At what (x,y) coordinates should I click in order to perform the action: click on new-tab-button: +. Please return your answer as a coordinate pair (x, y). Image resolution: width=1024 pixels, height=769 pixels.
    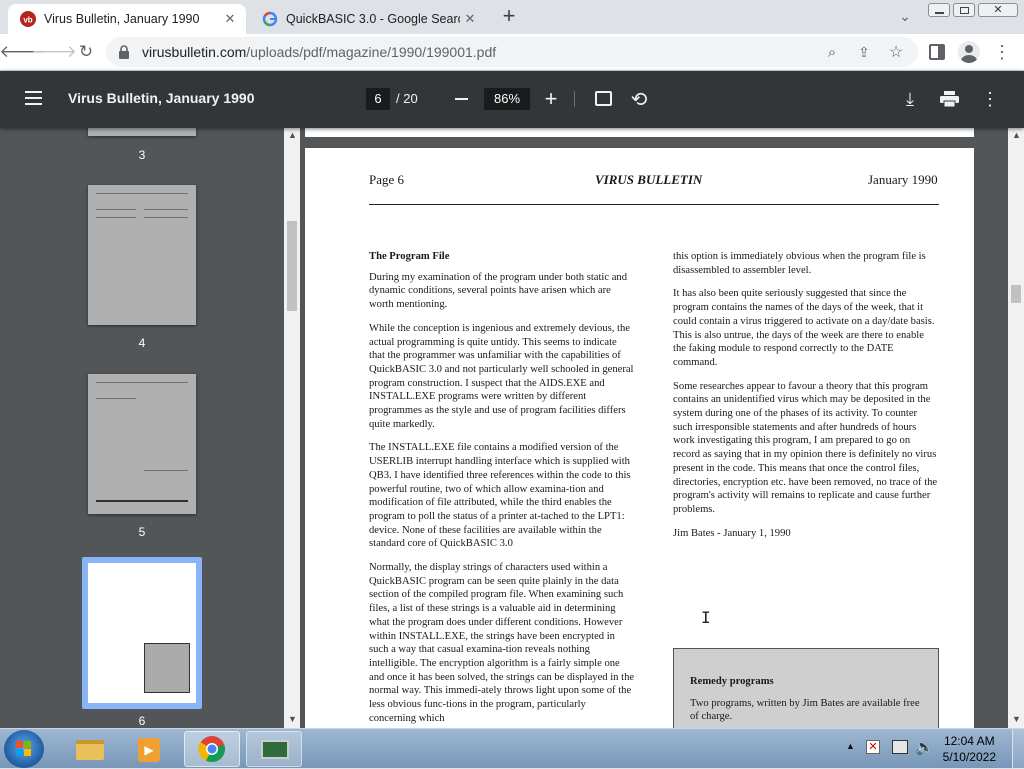
    Looking at the image, I should click on (509, 16).